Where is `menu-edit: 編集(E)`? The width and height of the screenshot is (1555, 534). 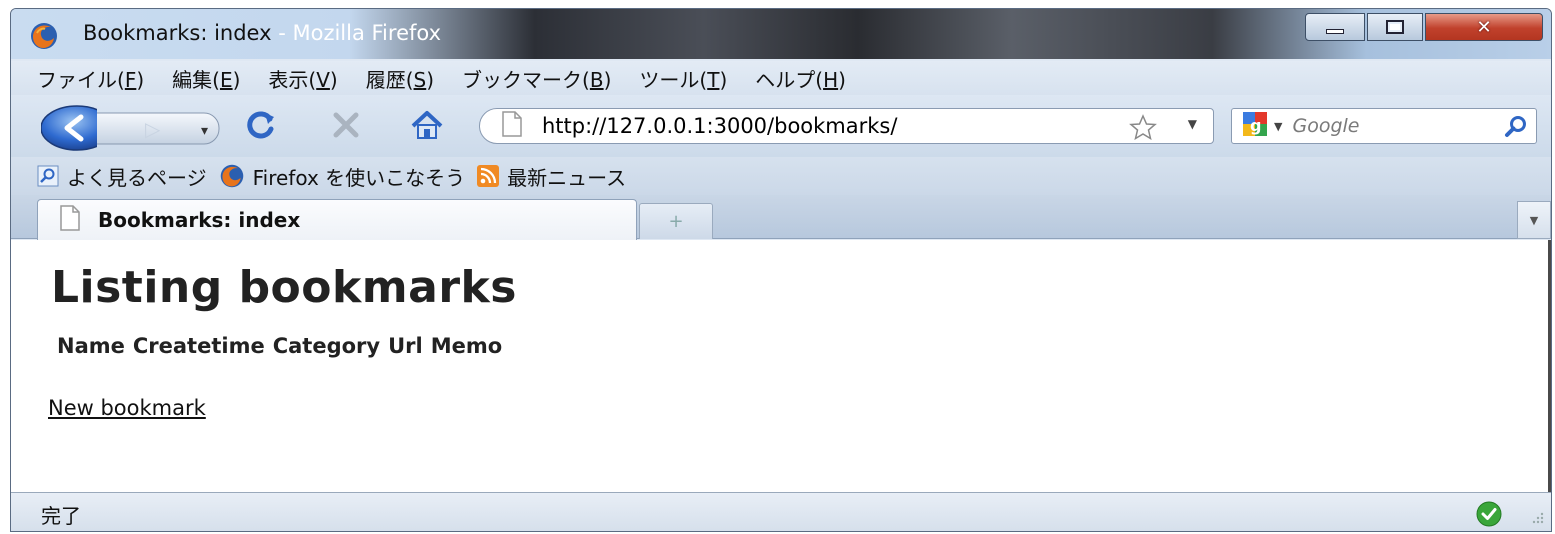 menu-edit: 編集(E) is located at coordinates (206, 78).